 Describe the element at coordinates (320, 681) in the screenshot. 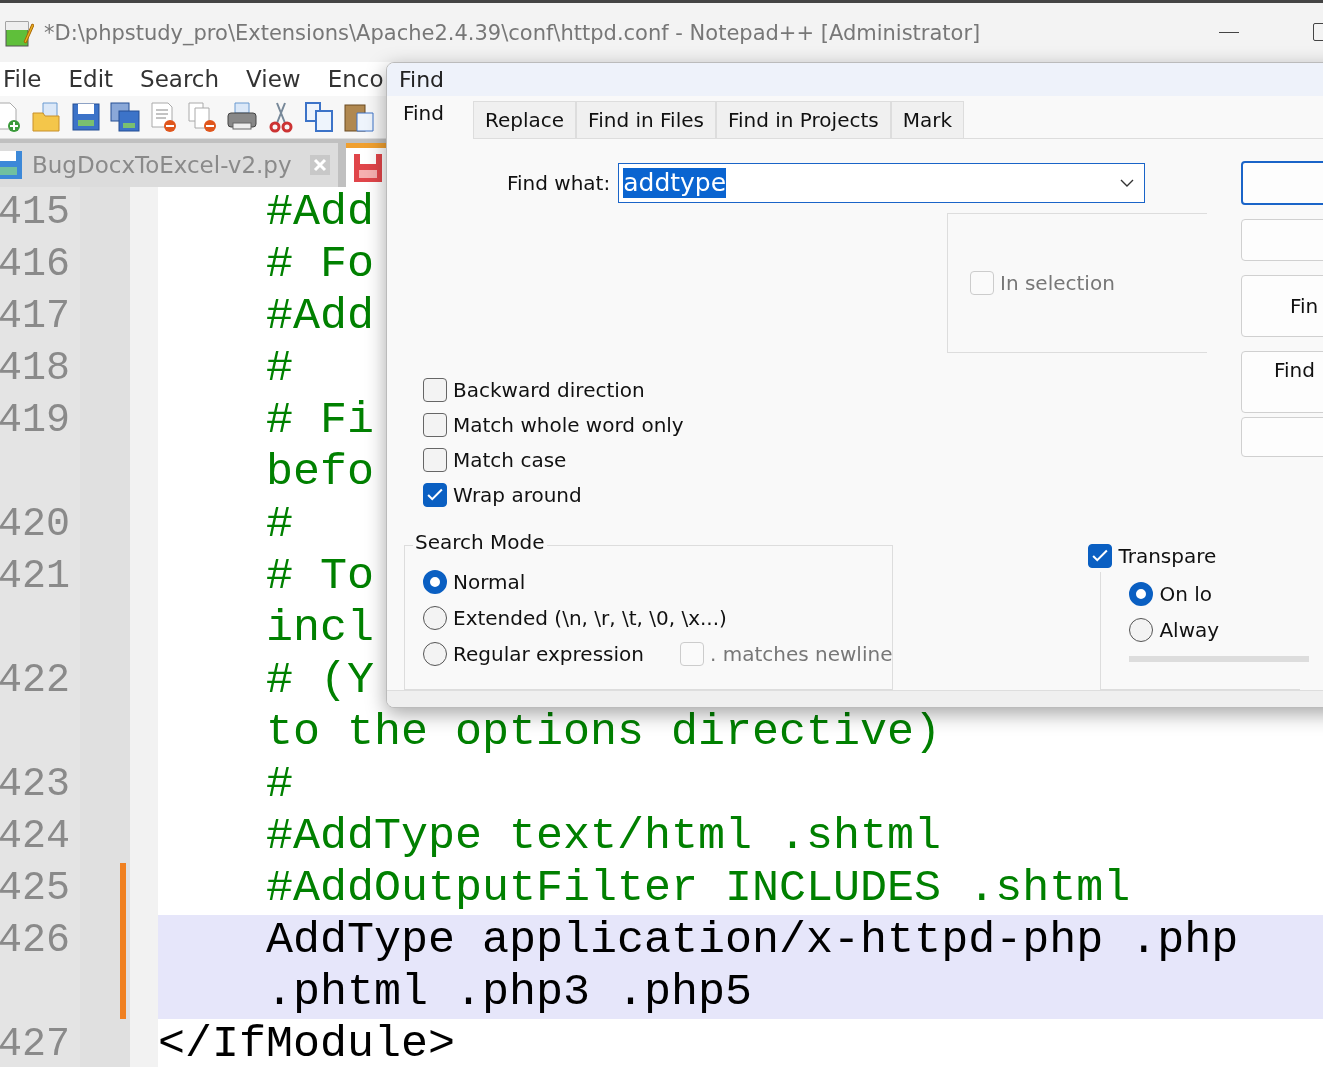

I see `code-text: # (Y` at that location.